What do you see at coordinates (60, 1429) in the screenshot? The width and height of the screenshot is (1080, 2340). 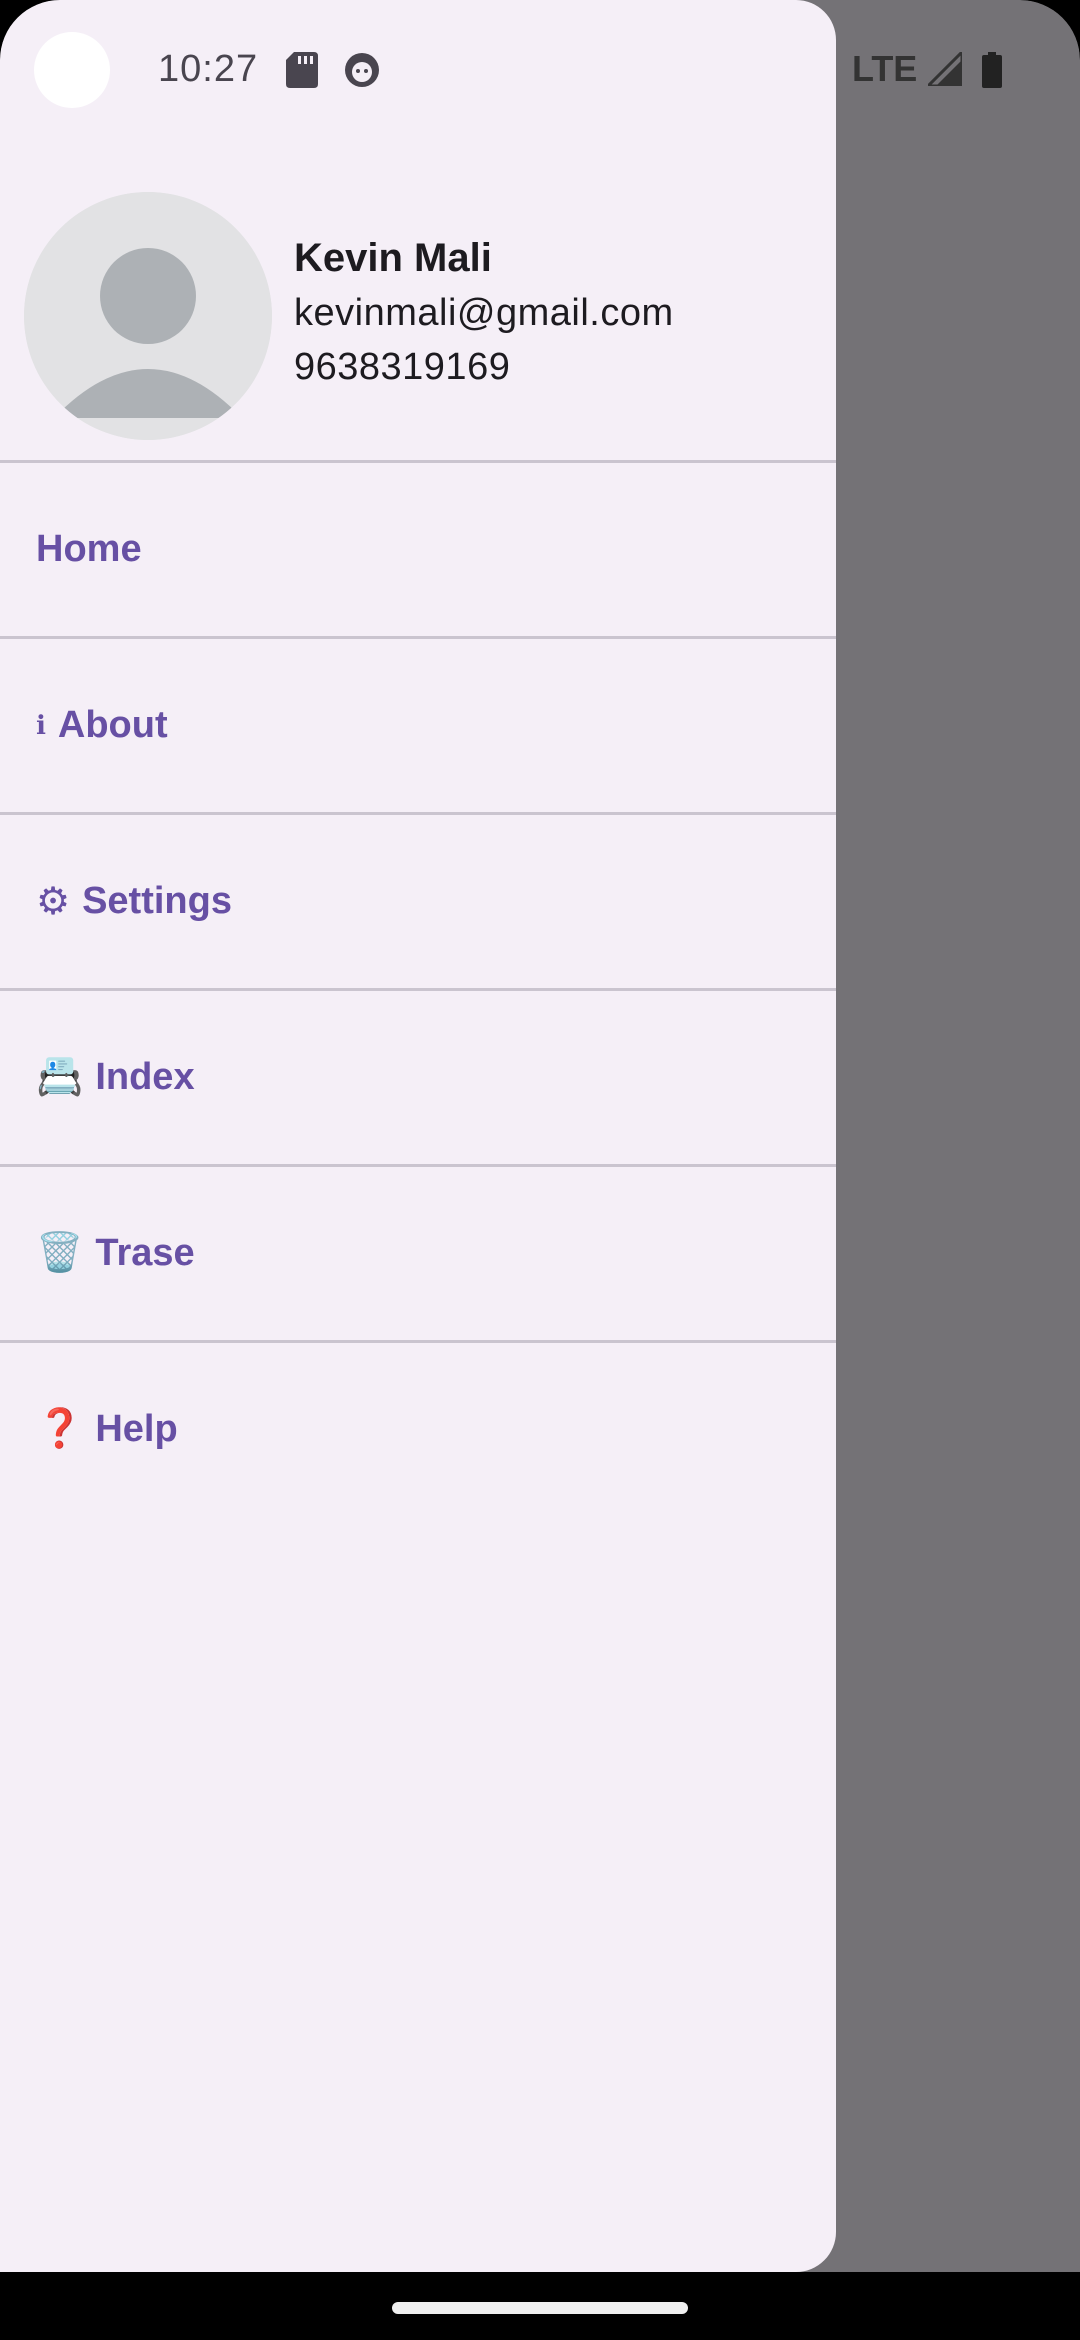 I see `help-icon: ❓` at bounding box center [60, 1429].